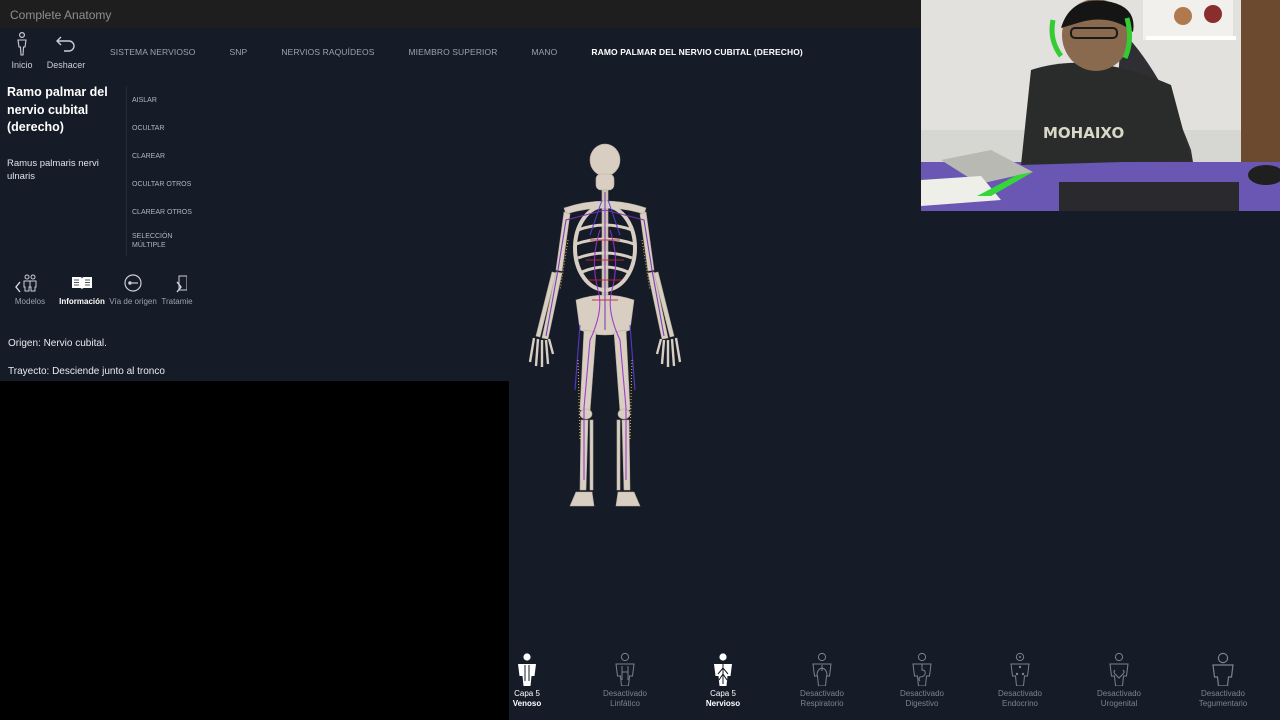  Describe the element at coordinates (86, 371) in the screenshot. I see `course-text: Trayecto: Desciende junto al tronco` at that location.